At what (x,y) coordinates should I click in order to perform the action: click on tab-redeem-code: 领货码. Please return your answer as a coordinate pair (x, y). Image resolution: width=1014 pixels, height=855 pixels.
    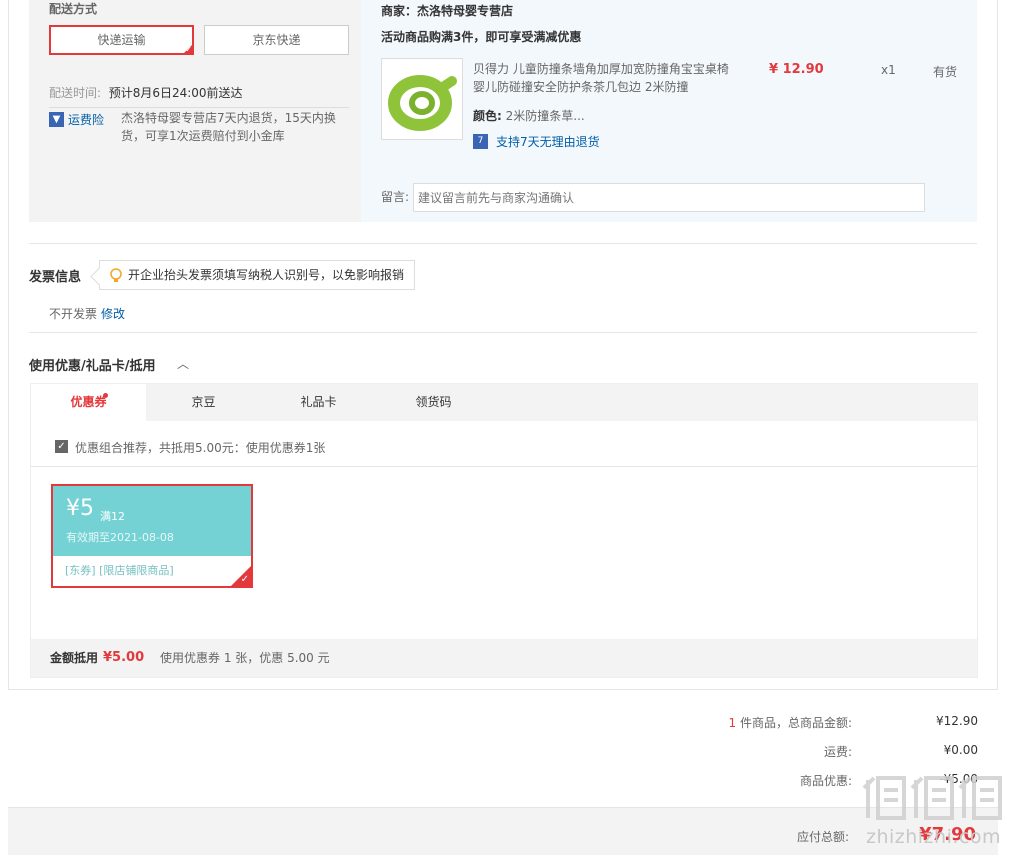
    Looking at the image, I should click on (433, 402).